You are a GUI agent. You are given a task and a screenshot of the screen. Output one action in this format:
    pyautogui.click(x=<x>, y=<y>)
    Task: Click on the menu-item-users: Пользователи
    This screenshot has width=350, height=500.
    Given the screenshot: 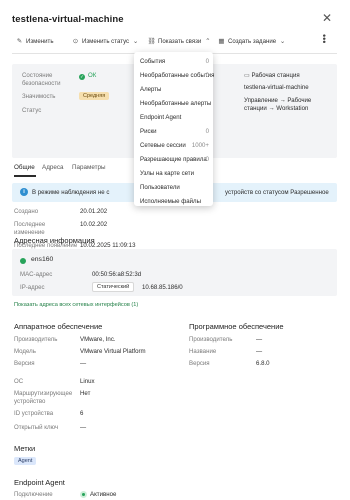 What is the action you would take?
    pyautogui.click(x=174, y=187)
    